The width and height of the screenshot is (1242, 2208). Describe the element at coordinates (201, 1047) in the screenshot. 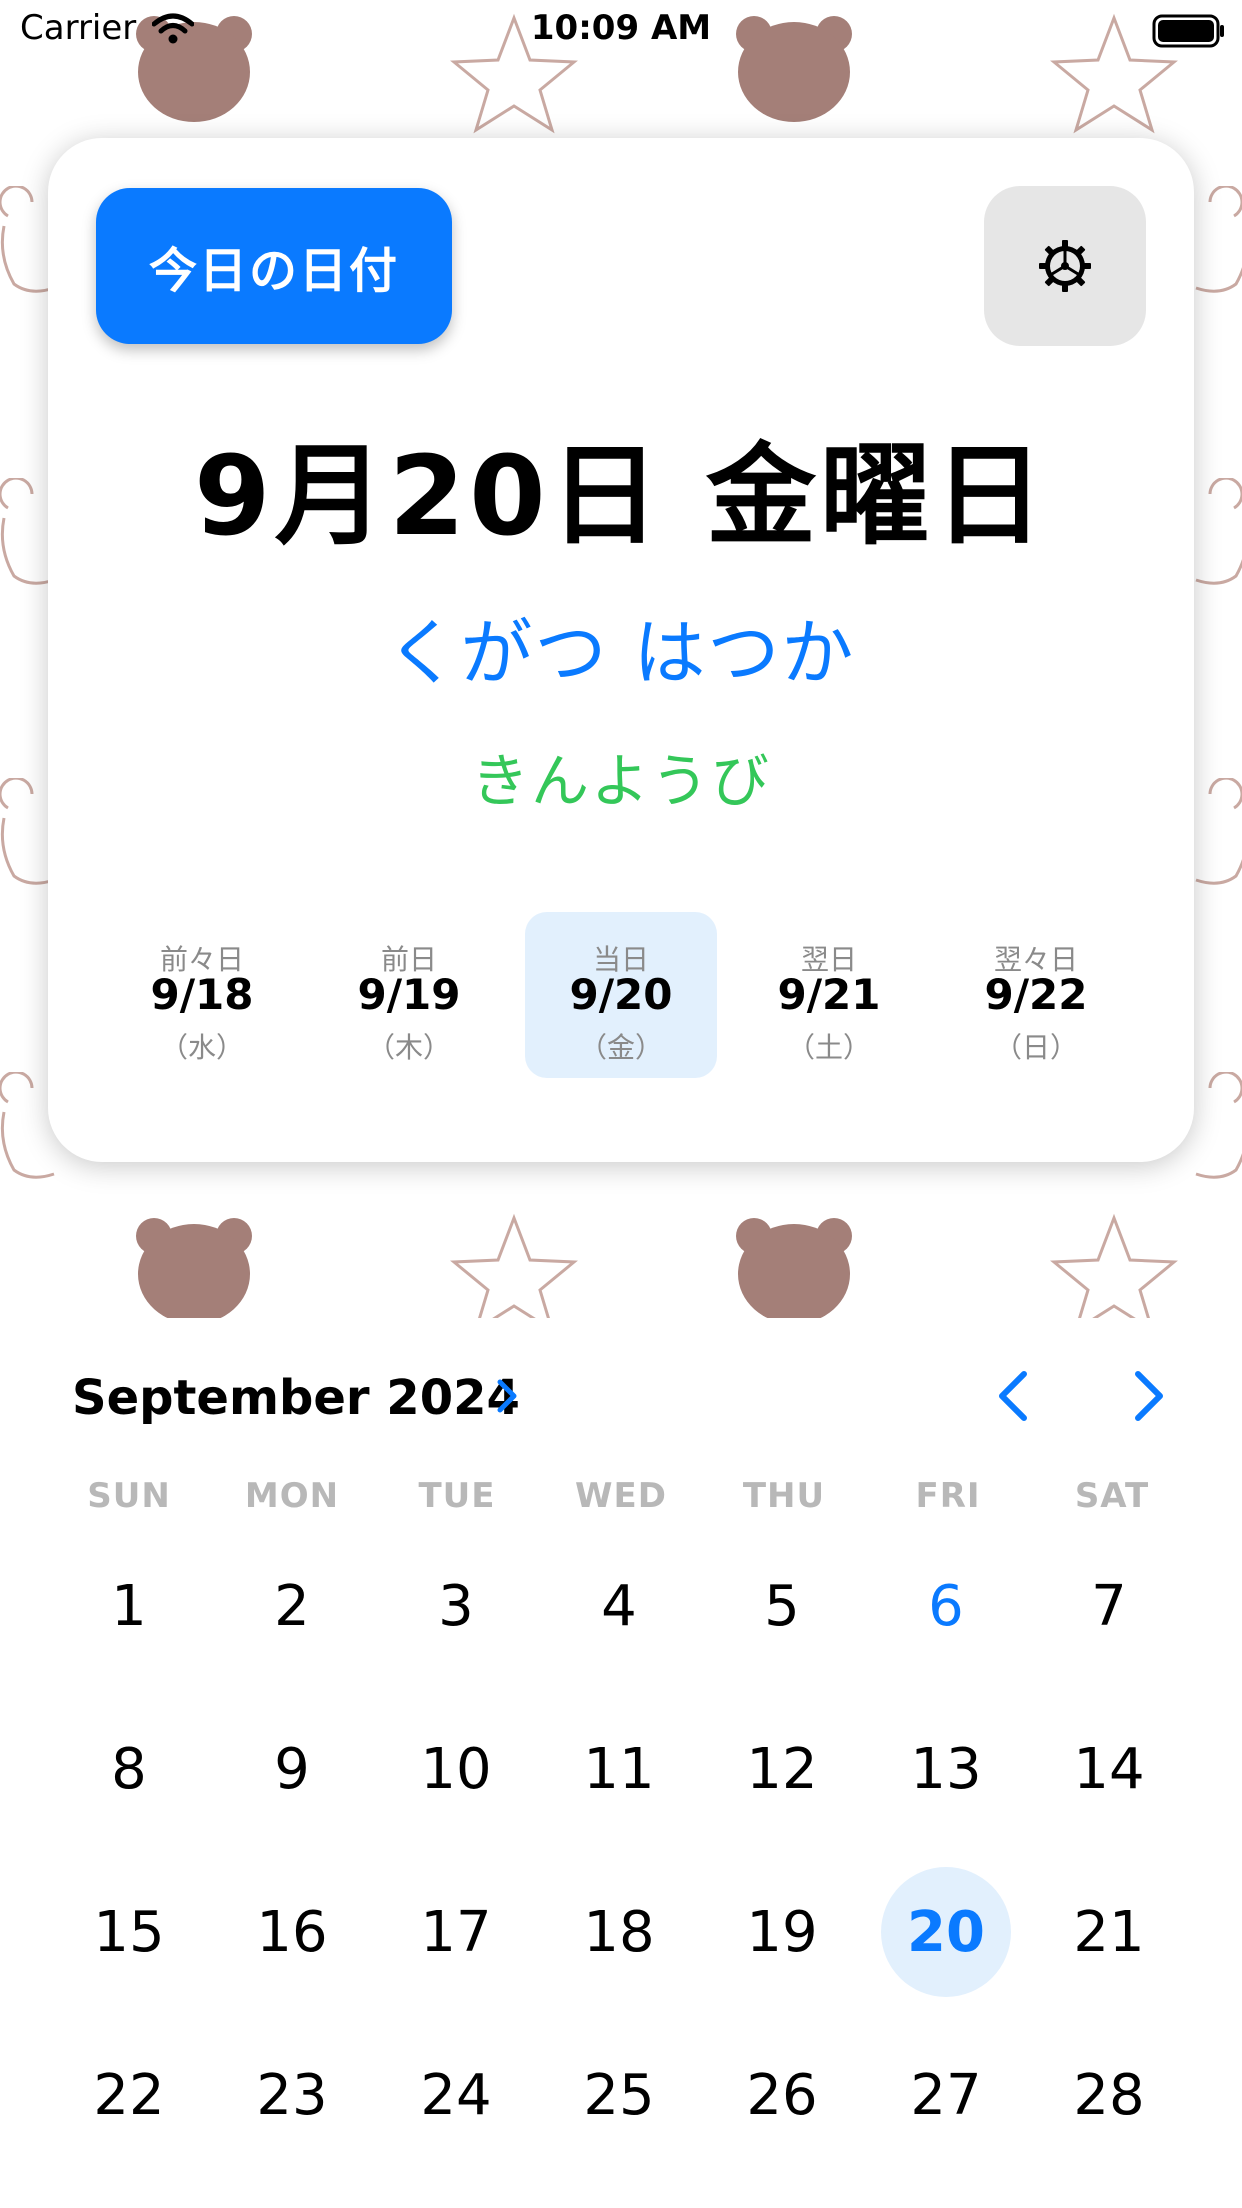

I see `day-weekday: （水）` at that location.